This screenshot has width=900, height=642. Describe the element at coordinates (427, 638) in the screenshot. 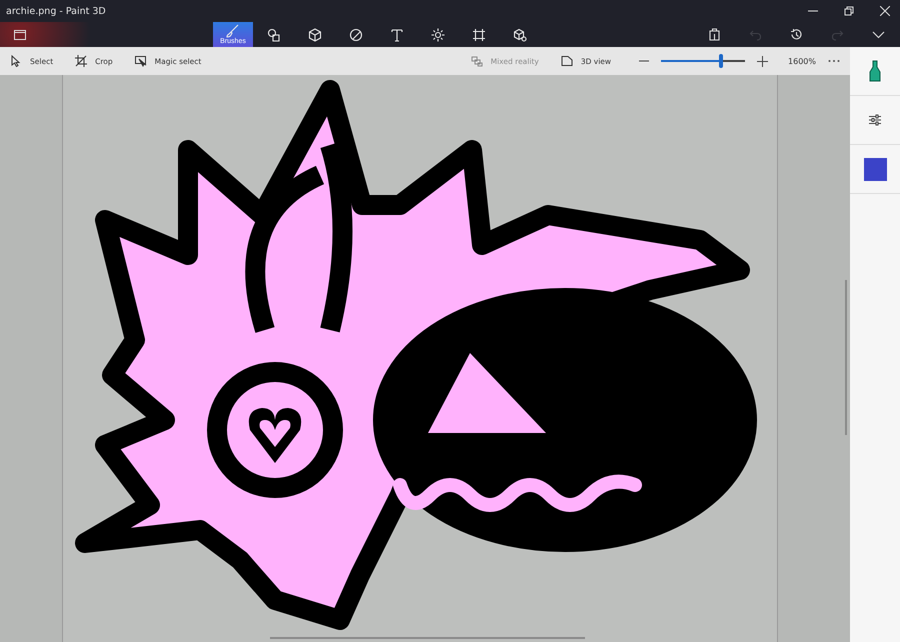

I see `horizontal-scrollbar` at that location.